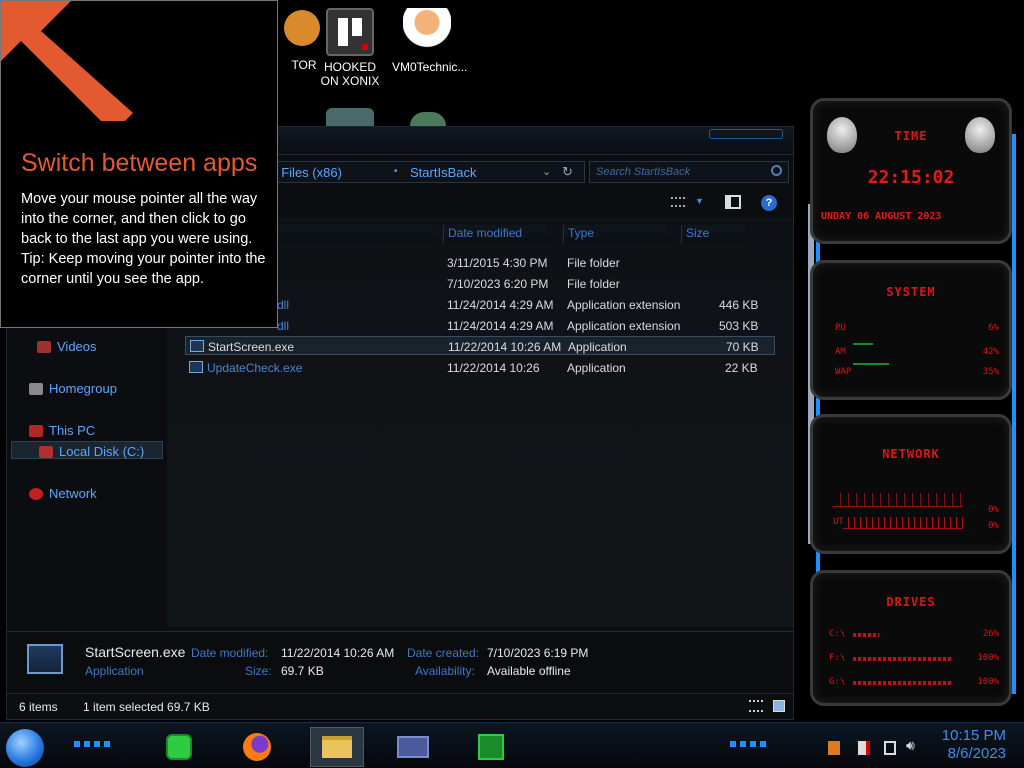 The width and height of the screenshot is (1024, 768). What do you see at coordinates (756, 706) in the screenshot?
I see `details-view-icon` at bounding box center [756, 706].